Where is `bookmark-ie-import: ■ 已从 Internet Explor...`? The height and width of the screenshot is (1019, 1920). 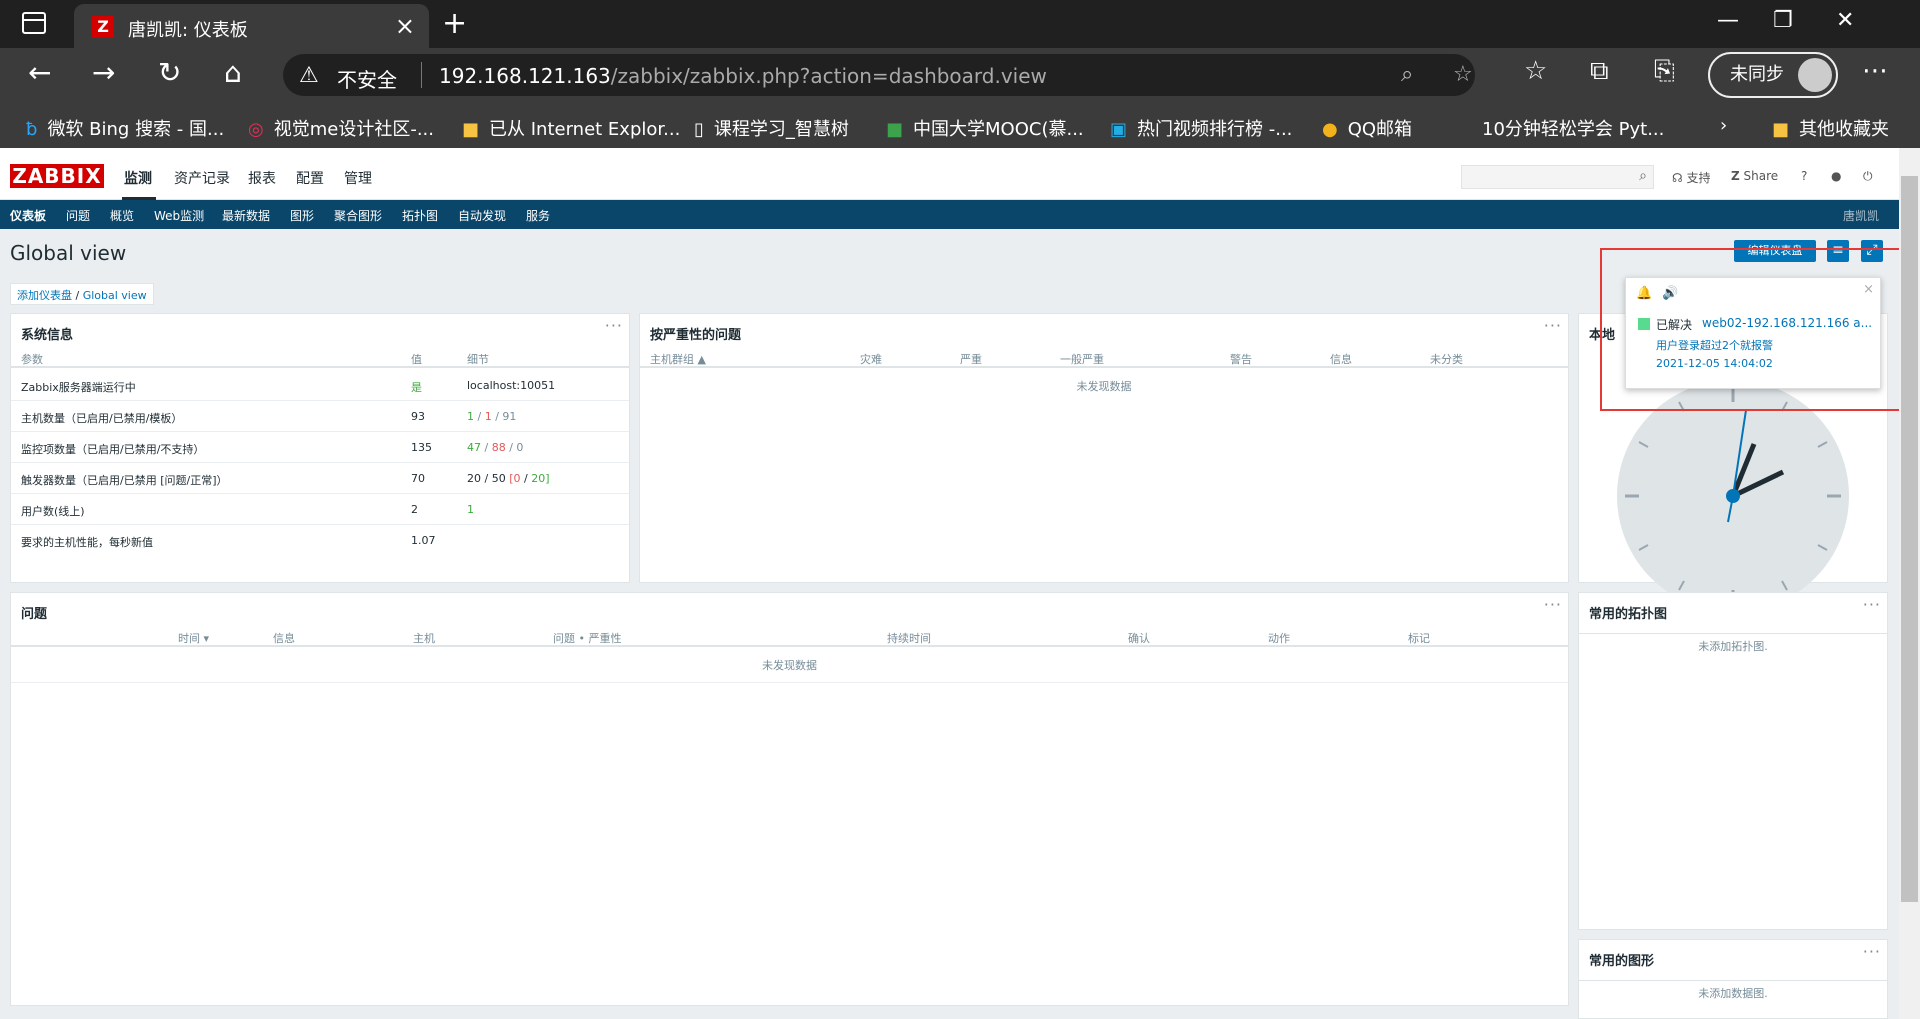 bookmark-ie-import: ■ 已从 Internet Explor... is located at coordinates (571, 128).